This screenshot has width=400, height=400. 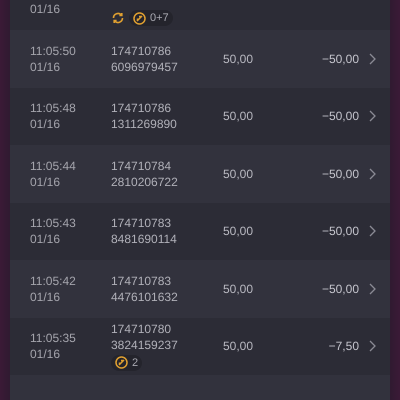 I want to click on transaction-id: 1311269890, so click(x=144, y=124).